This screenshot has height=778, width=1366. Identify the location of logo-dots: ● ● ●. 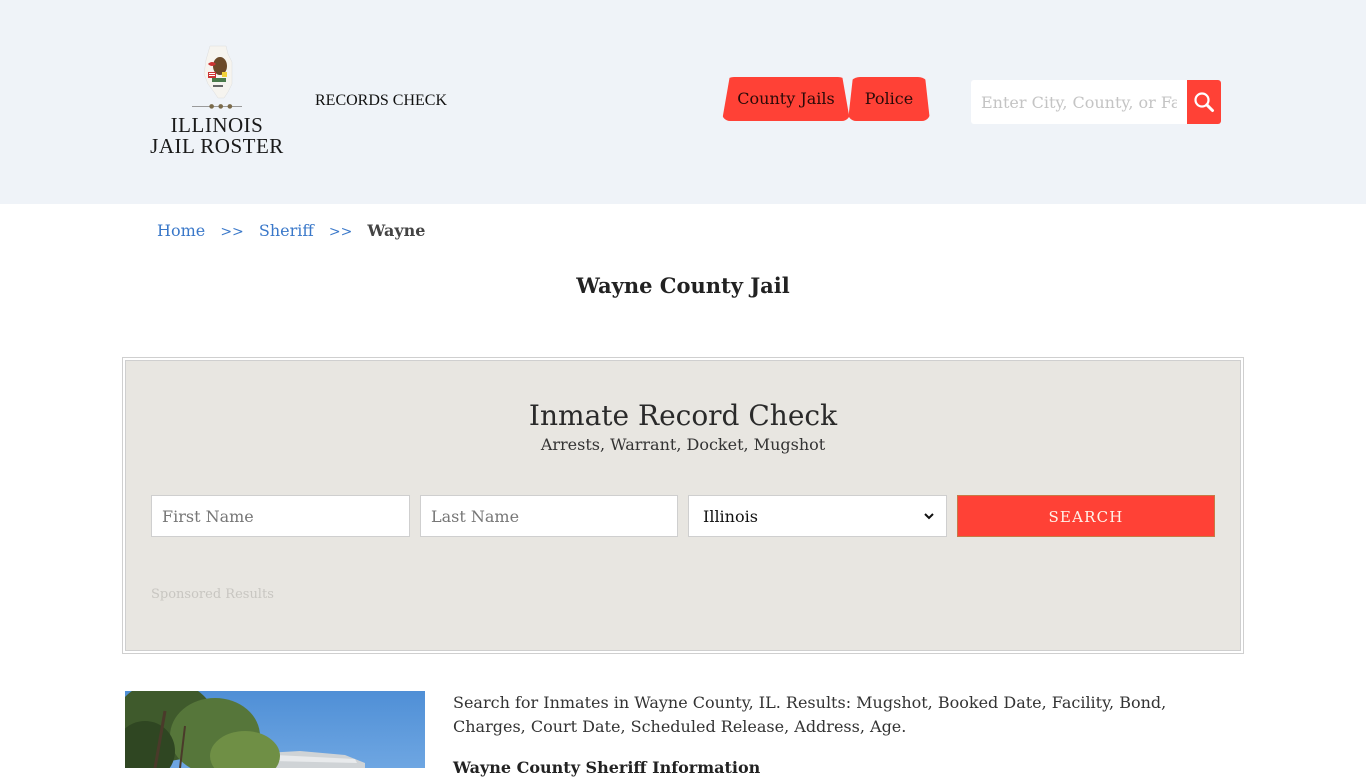
(221, 106).